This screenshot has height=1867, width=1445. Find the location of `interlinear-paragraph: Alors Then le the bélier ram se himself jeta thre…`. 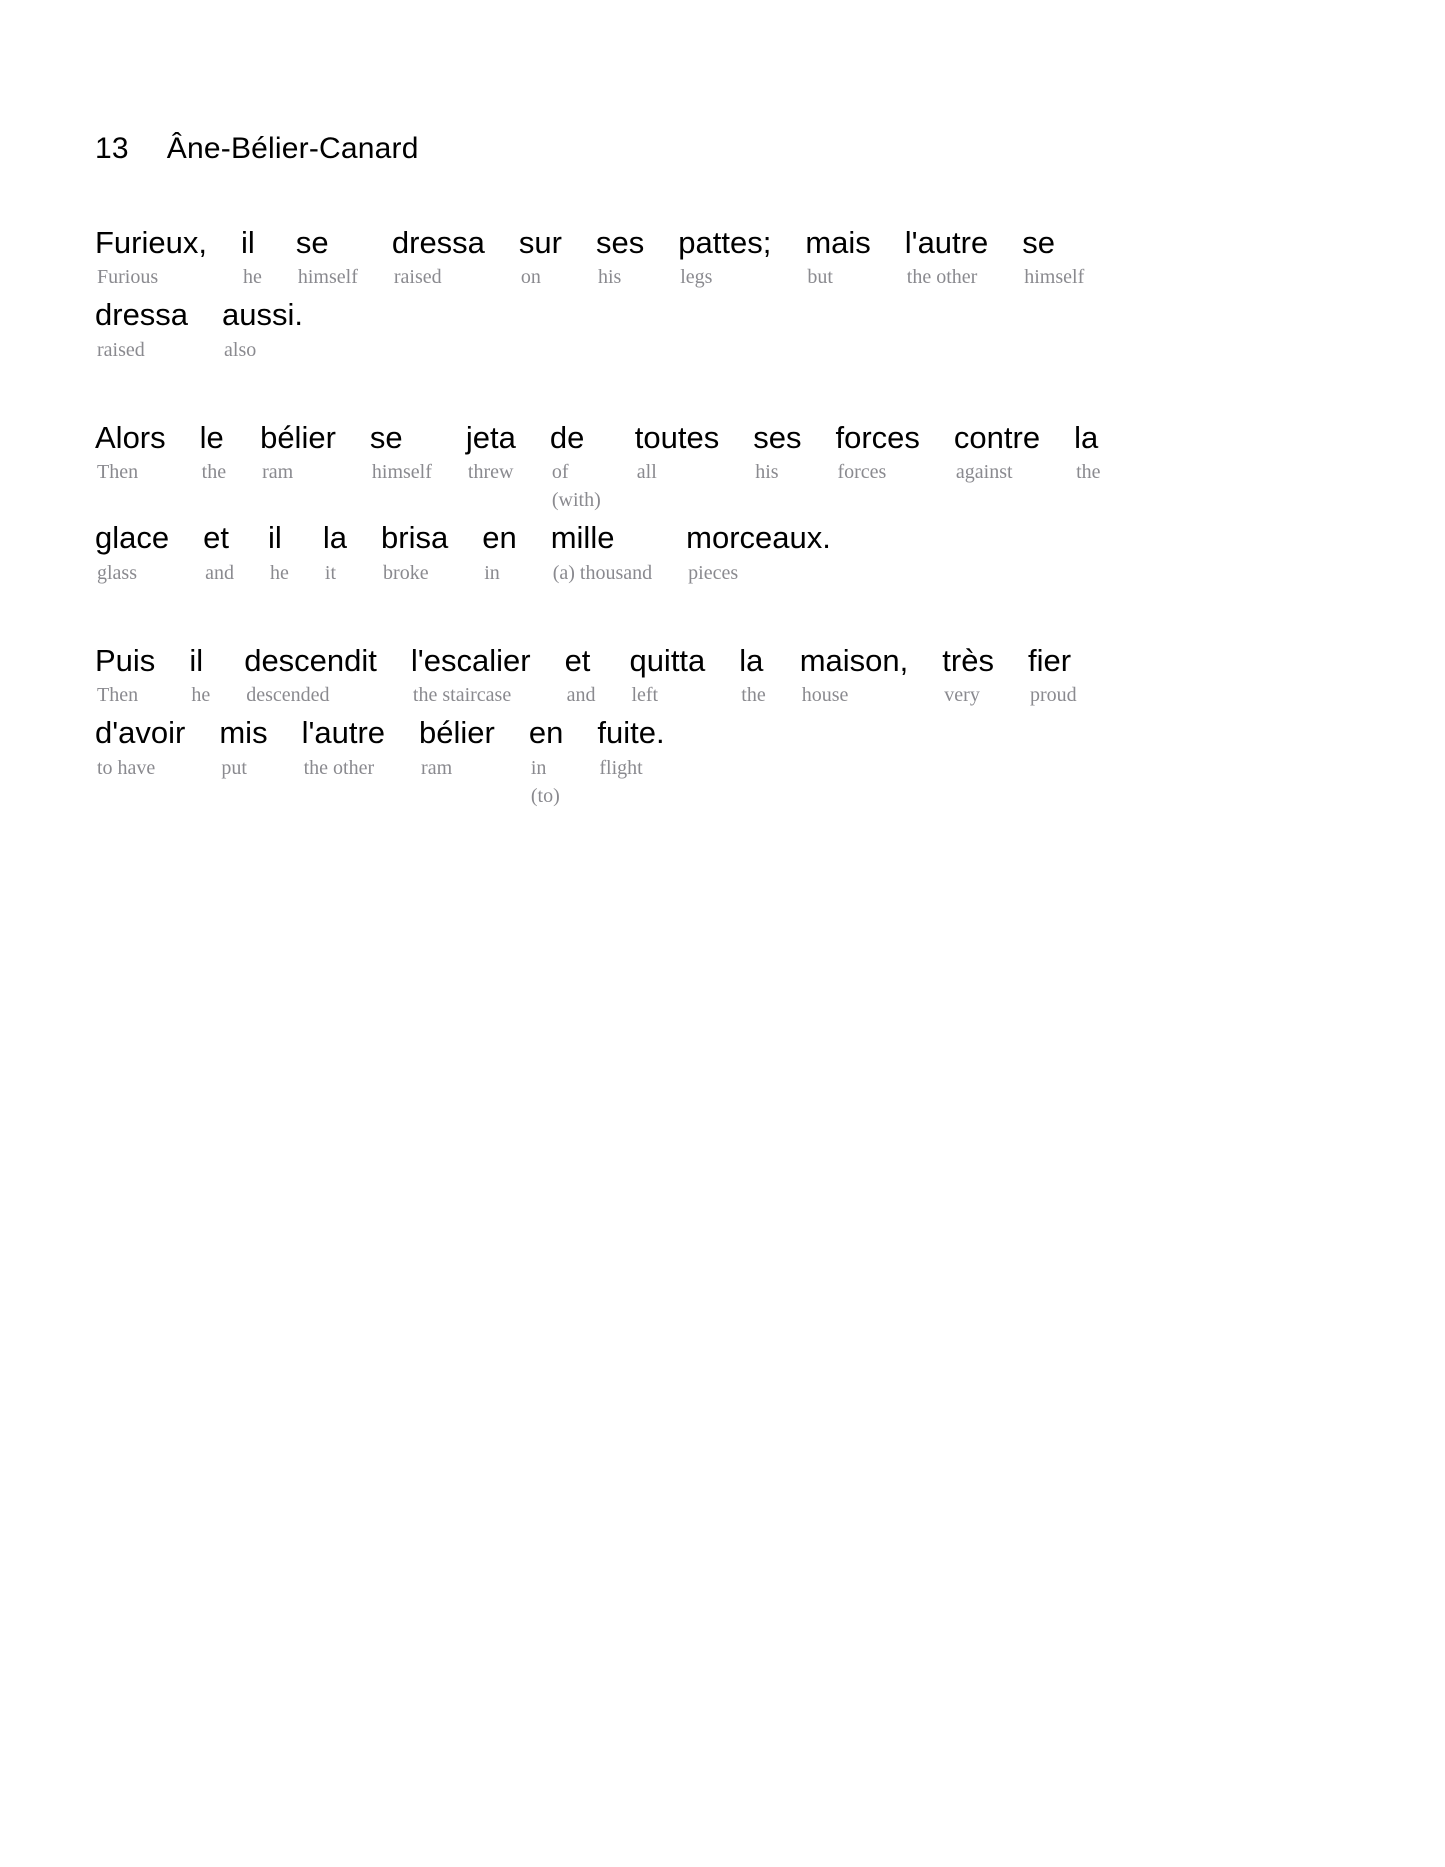

interlinear-paragraph: Alors Then le the bélier ram se himself jeta thre… is located at coordinates (740, 502).